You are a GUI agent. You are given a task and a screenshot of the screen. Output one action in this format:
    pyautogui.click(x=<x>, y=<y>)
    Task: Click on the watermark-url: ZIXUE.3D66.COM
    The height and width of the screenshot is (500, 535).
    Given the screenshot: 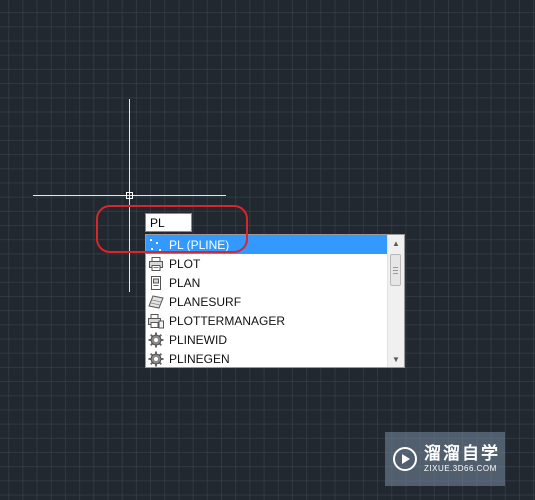 What is the action you would take?
    pyautogui.click(x=460, y=468)
    